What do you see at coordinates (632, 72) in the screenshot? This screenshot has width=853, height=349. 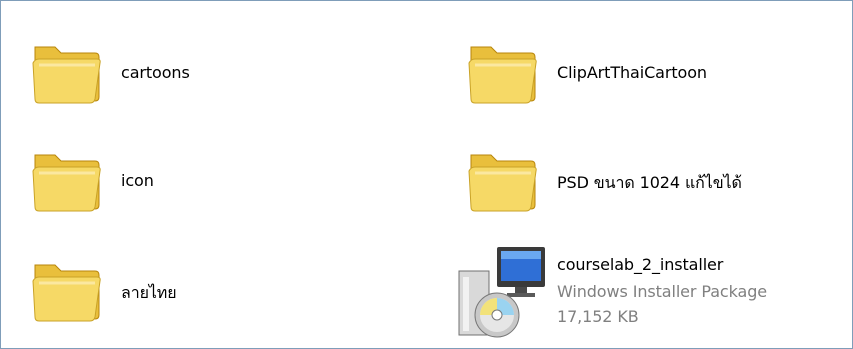 I see `item-name: ClipArtThaiCartoon` at bounding box center [632, 72].